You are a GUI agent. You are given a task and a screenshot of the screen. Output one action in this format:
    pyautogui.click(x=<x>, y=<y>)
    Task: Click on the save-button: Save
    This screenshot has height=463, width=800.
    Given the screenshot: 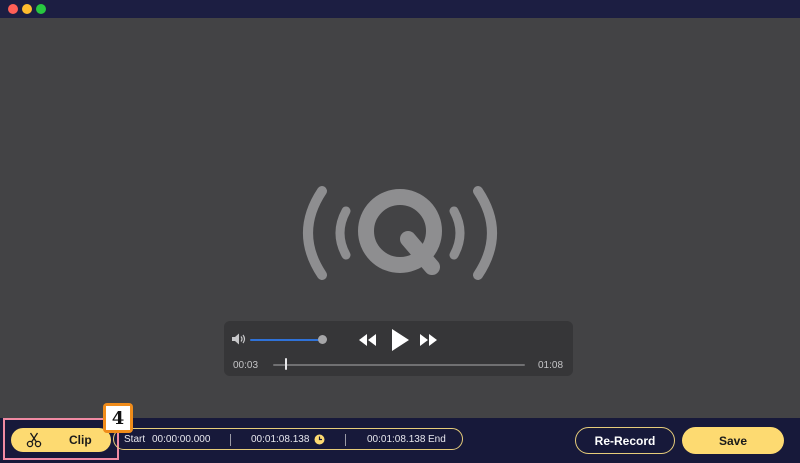 What is the action you would take?
    pyautogui.click(x=733, y=440)
    